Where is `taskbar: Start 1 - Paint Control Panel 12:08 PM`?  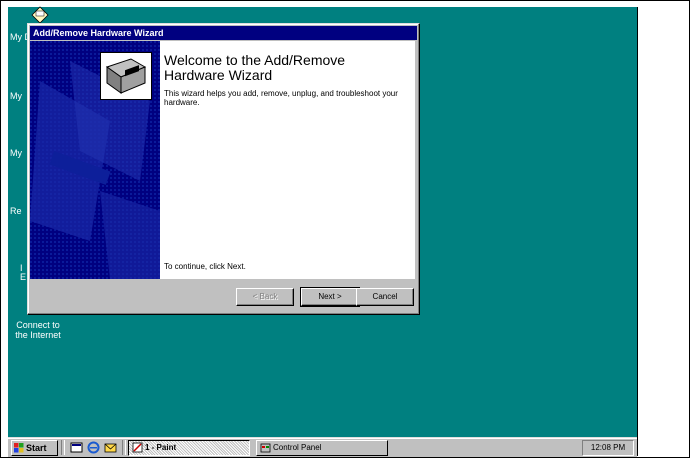 taskbar: Start 1 - Paint Control Panel 12:08 PM is located at coordinates (322, 447).